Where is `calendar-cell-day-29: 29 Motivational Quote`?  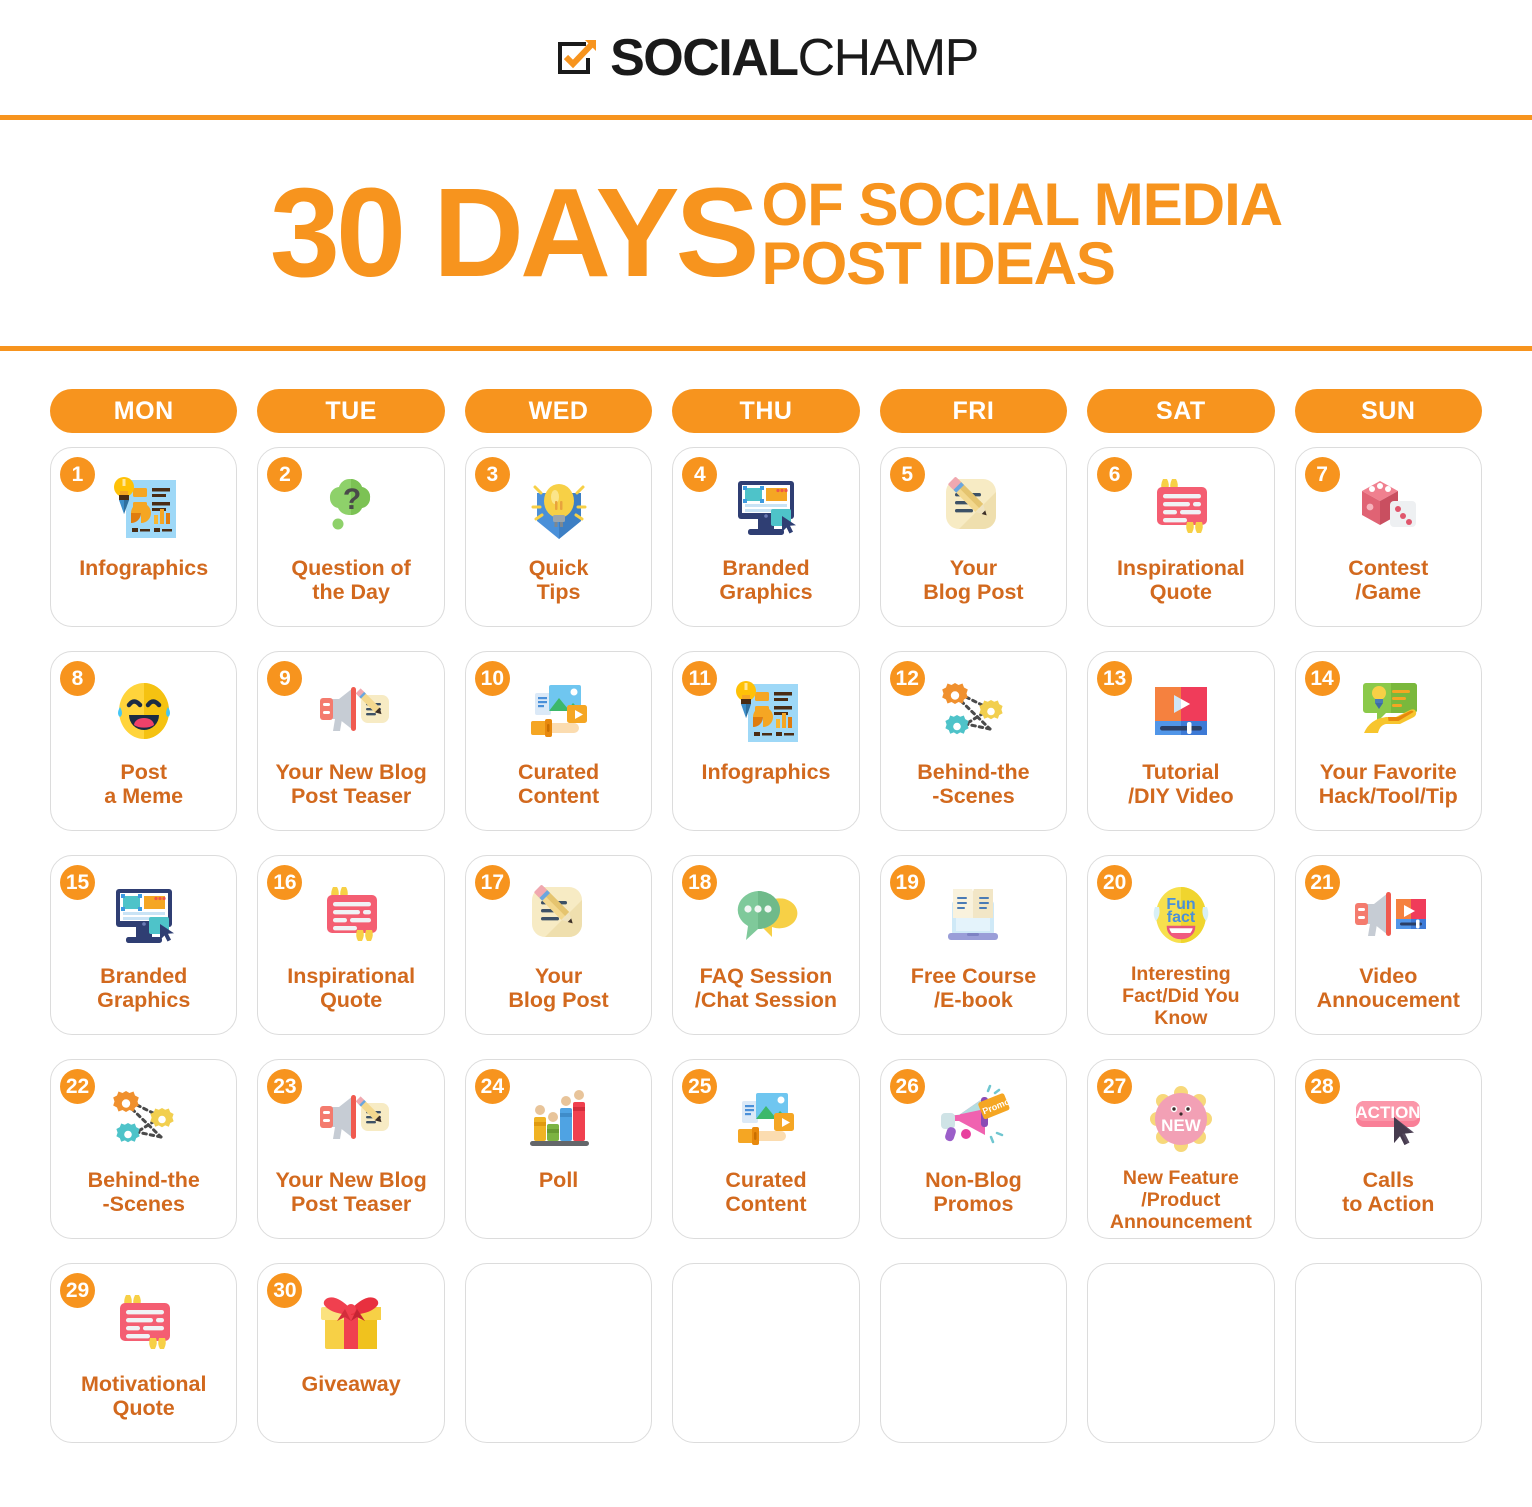
calendar-cell-day-29: 29 Motivational Quote is located at coordinates (144, 1353).